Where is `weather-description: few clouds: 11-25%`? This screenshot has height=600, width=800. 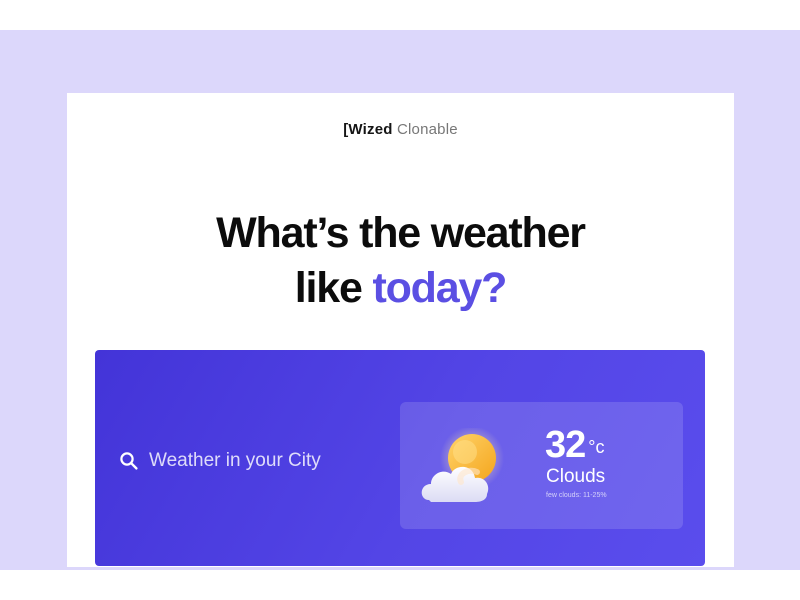 weather-description: few clouds: 11-25% is located at coordinates (576, 495).